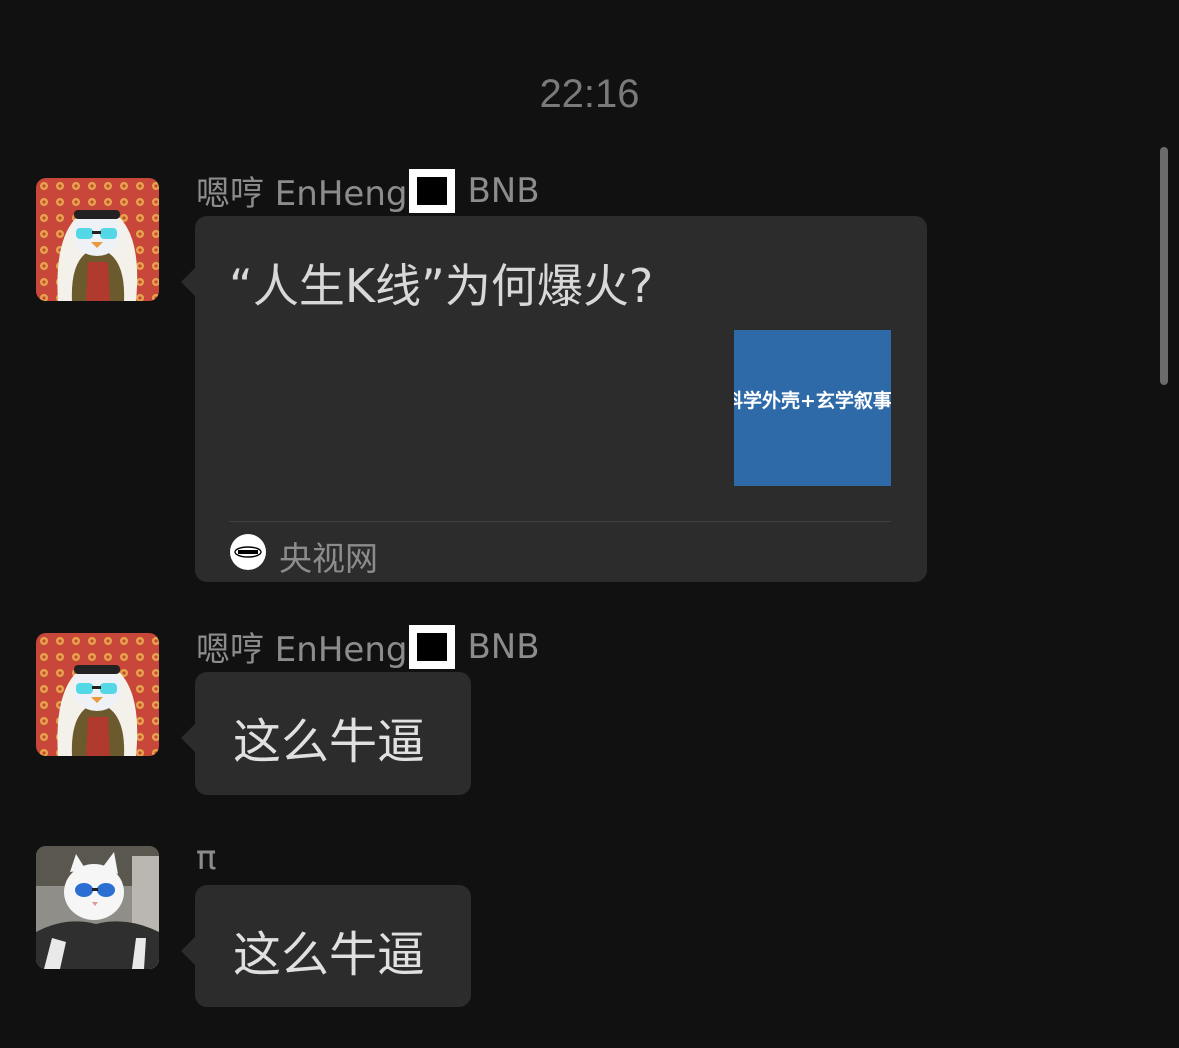  Describe the element at coordinates (812, 401) in the screenshot. I see `thumbnail-caption: 科学外壳+玄学叙事` at that location.